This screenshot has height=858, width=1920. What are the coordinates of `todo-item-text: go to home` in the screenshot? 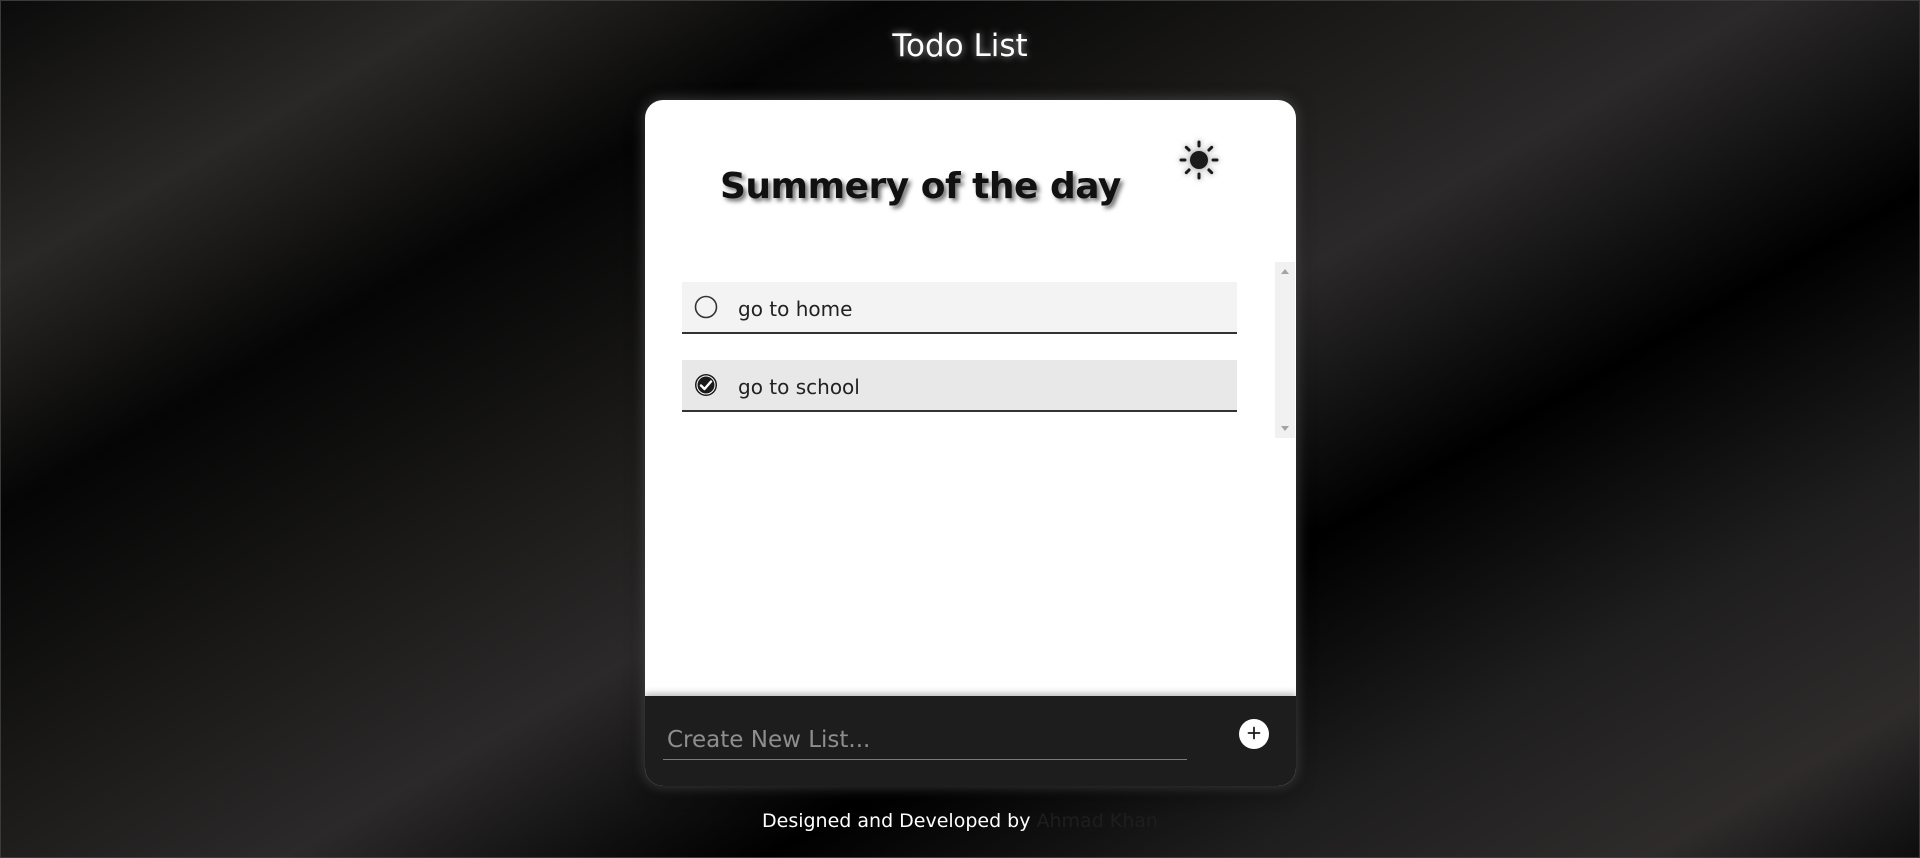 It's located at (795, 309).